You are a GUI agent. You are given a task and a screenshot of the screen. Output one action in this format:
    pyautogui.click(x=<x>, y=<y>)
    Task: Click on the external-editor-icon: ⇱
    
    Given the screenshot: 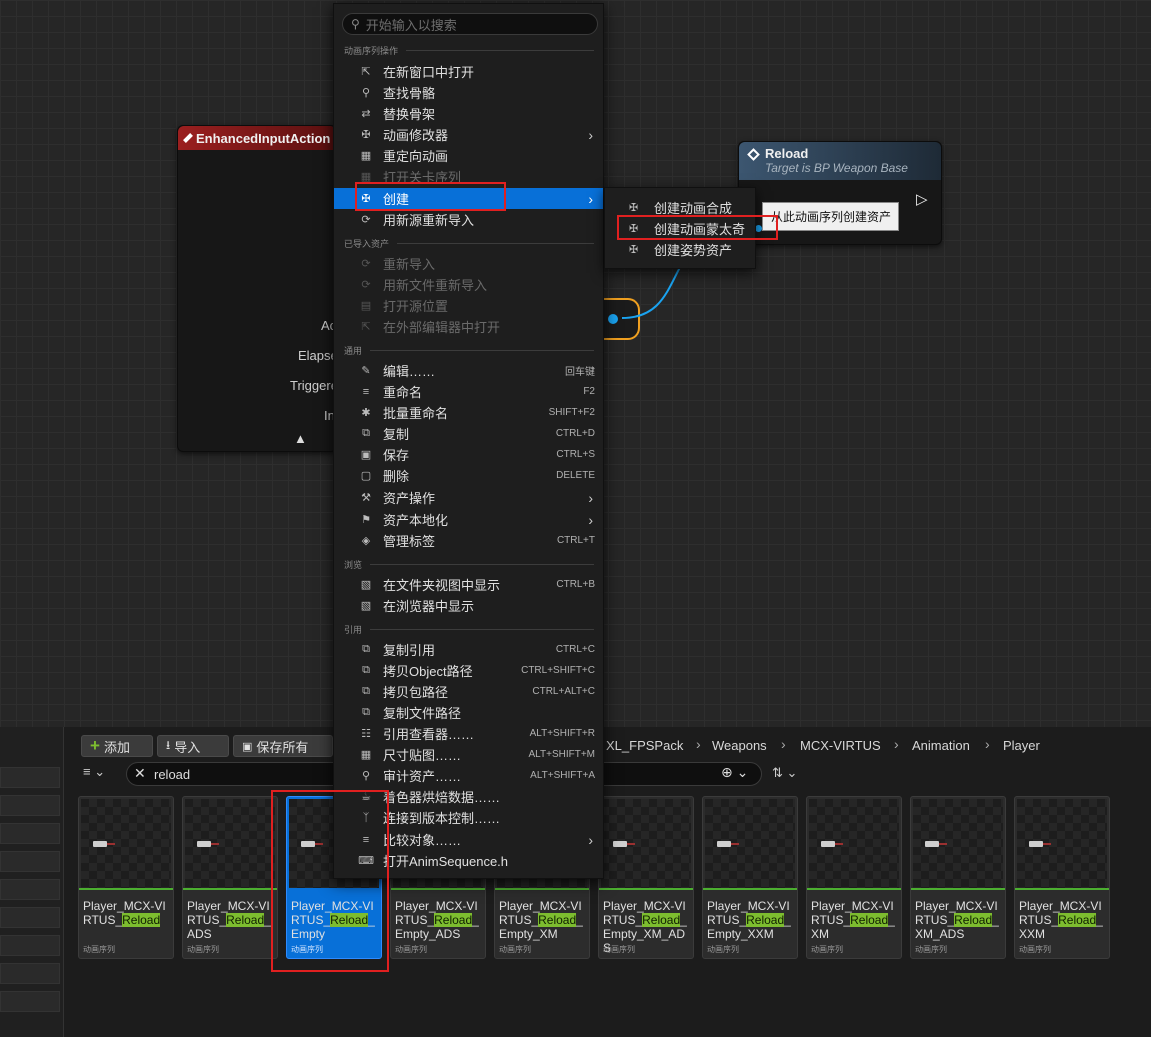 What is the action you would take?
    pyautogui.click(x=366, y=327)
    